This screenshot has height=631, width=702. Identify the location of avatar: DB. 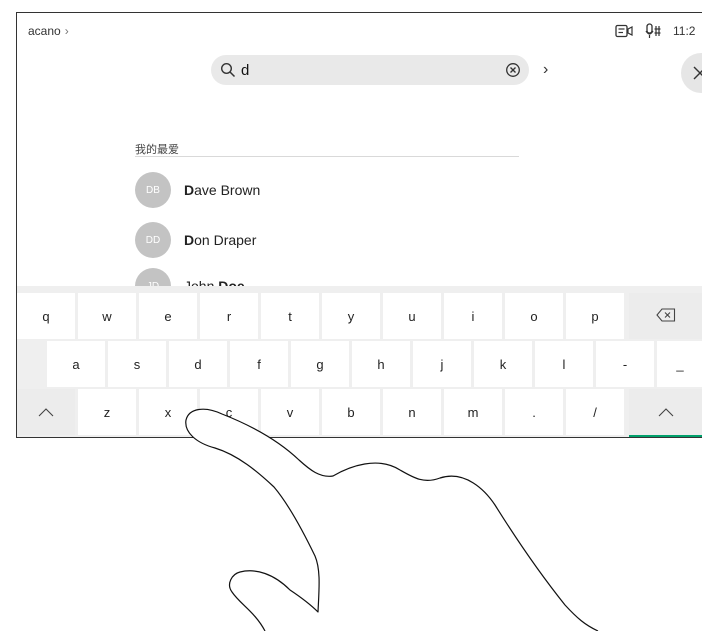
(153, 190).